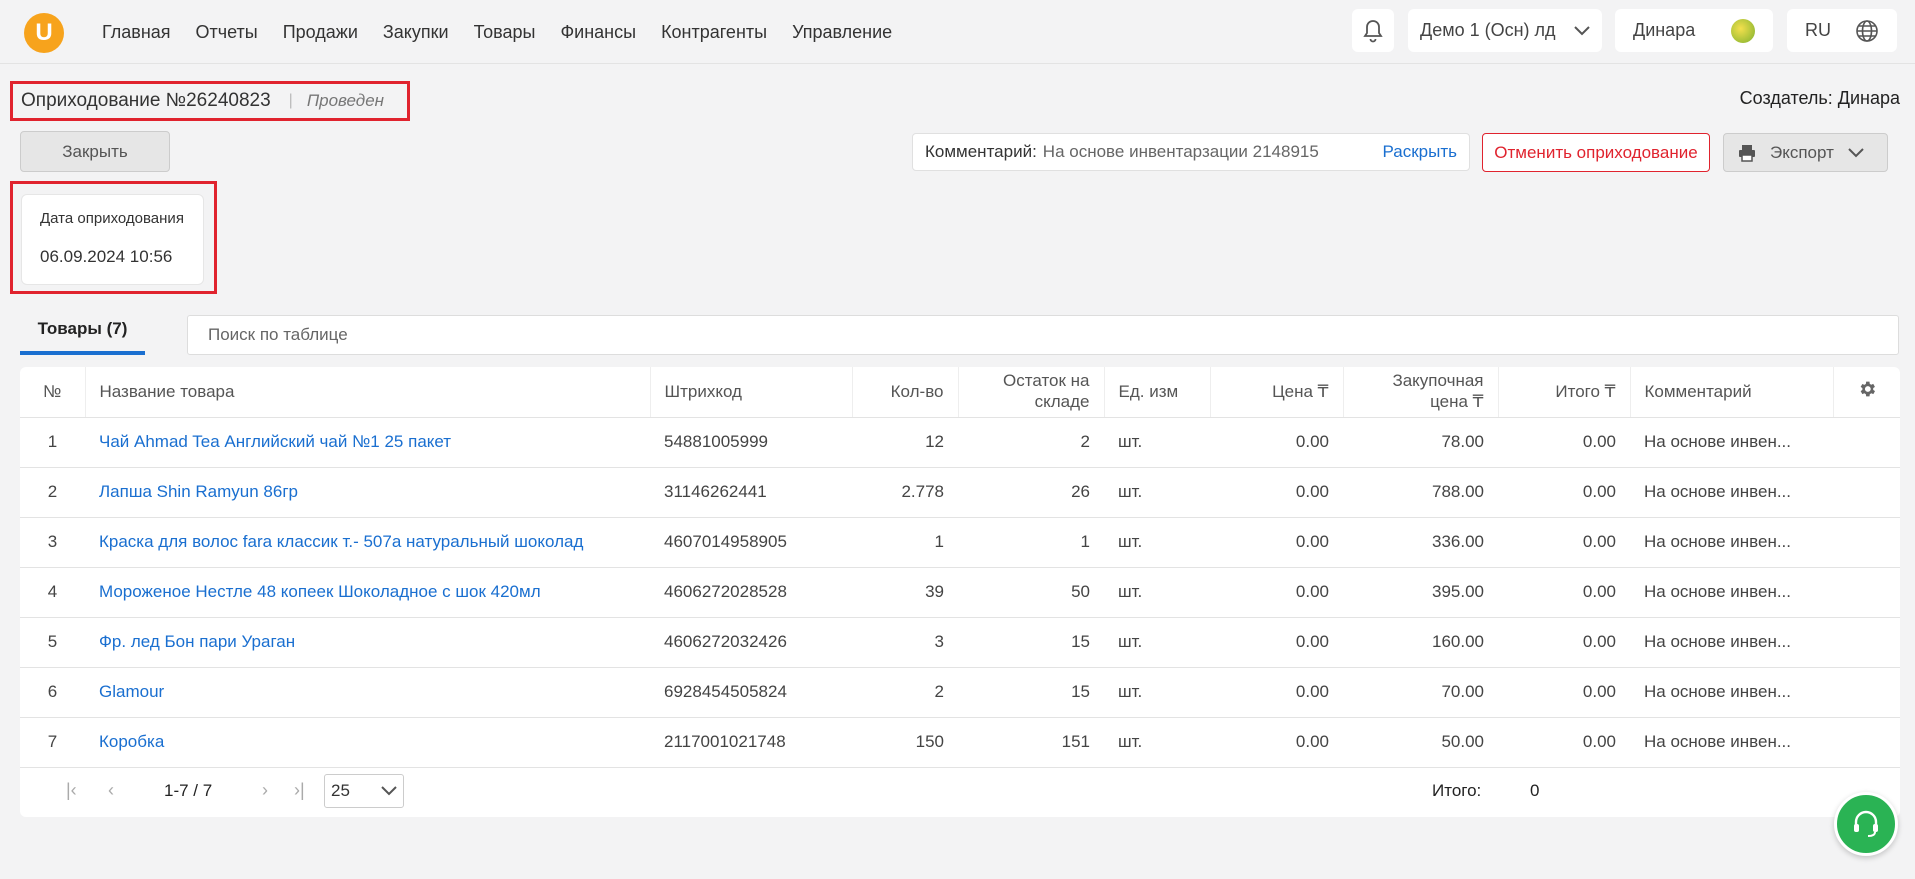 This screenshot has height=879, width=1915. I want to click on column-settings-button, so click(1866, 392).